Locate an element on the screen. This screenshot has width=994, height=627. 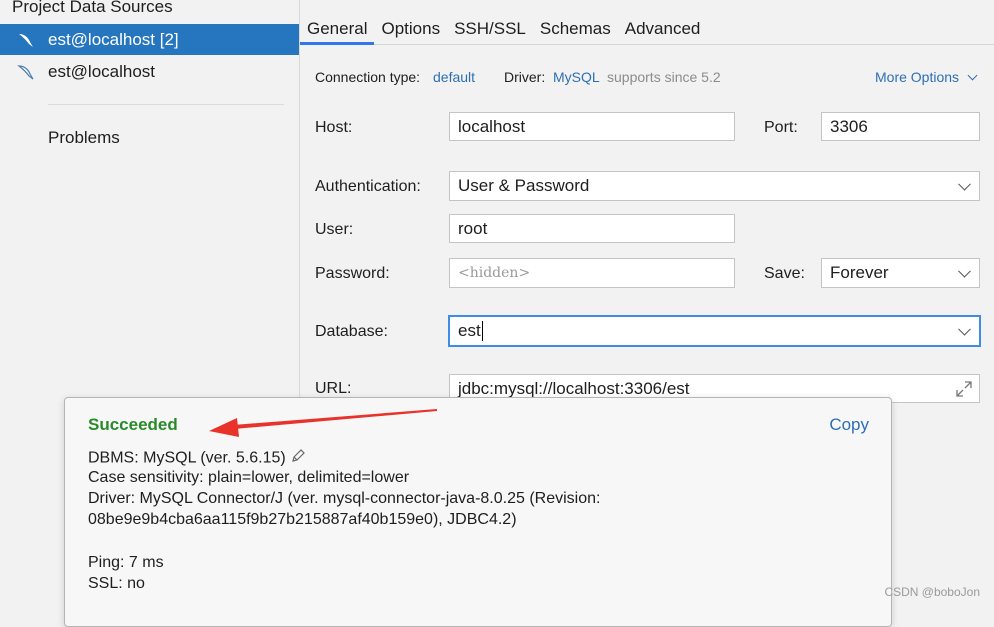
url-value: jdbc:mysql://localhost:3306/est is located at coordinates (574, 388).